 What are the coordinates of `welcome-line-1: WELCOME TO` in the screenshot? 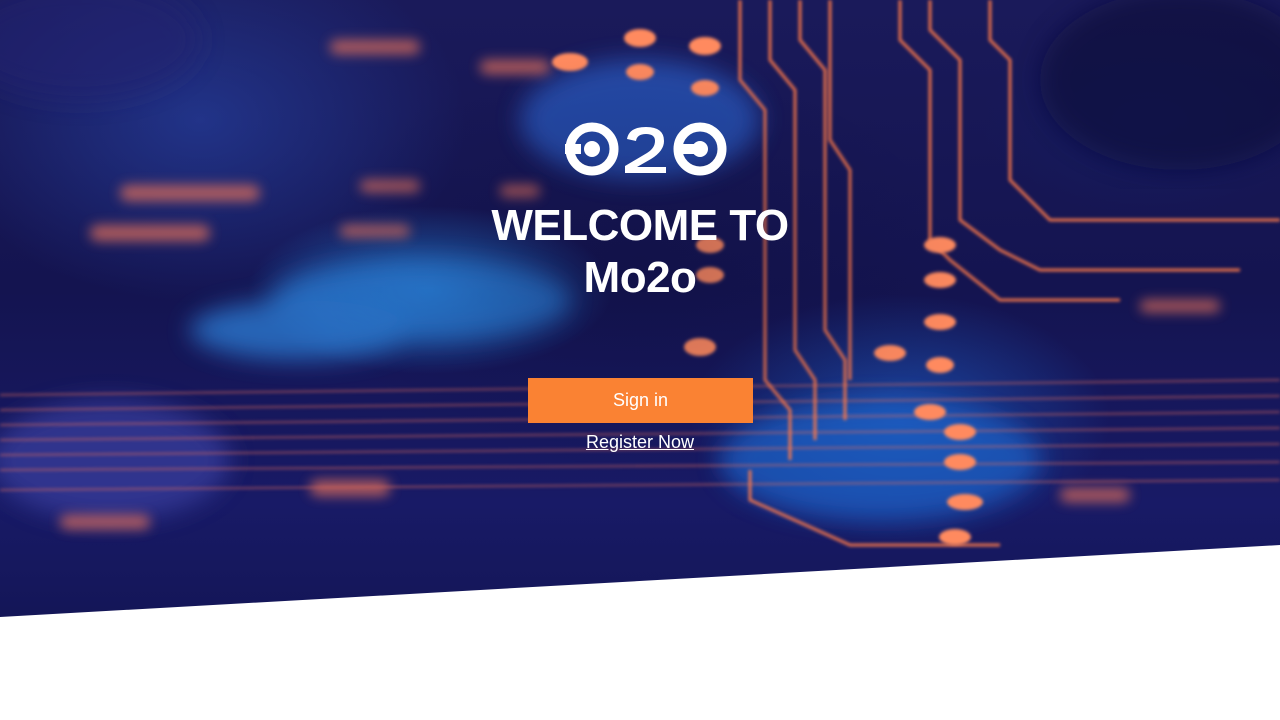 It's located at (640, 225).